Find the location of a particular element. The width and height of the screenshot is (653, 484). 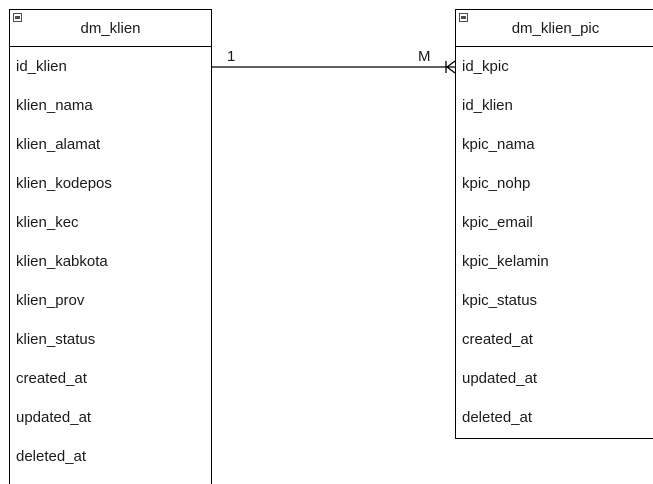

attribute-row: klien_kec is located at coordinates (110, 222).